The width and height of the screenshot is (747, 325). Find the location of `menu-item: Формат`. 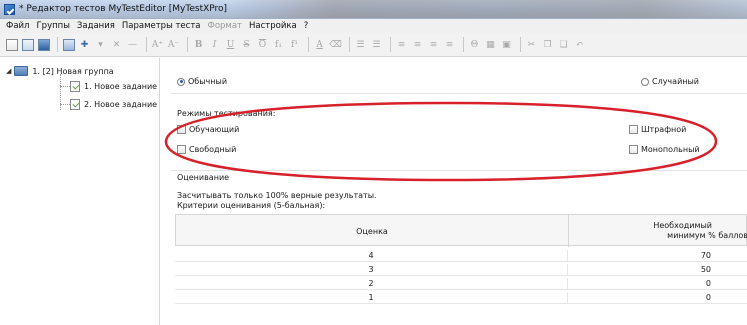

menu-item: Формат is located at coordinates (225, 26).